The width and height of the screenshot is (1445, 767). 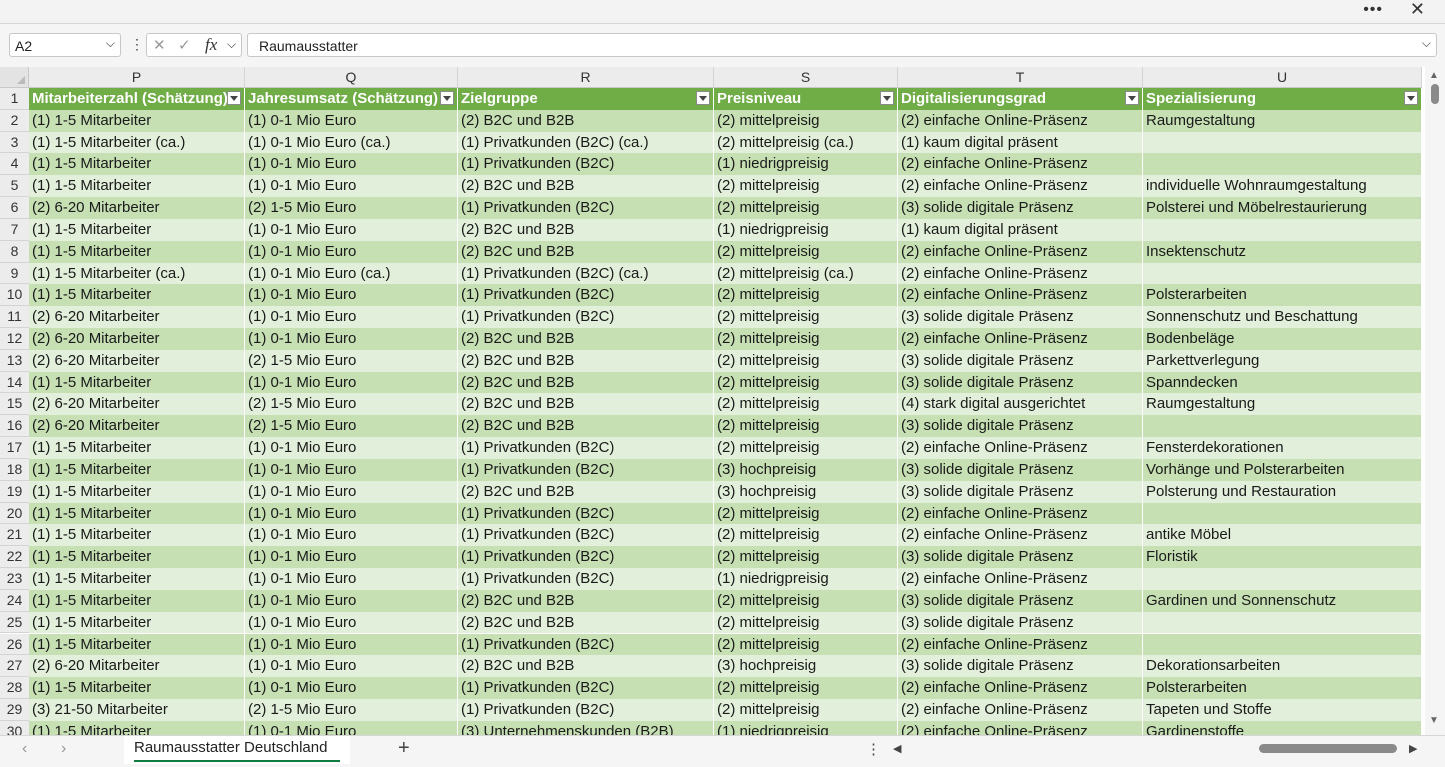 What do you see at coordinates (14, 600) in the screenshot?
I see `row-header: 24` at bounding box center [14, 600].